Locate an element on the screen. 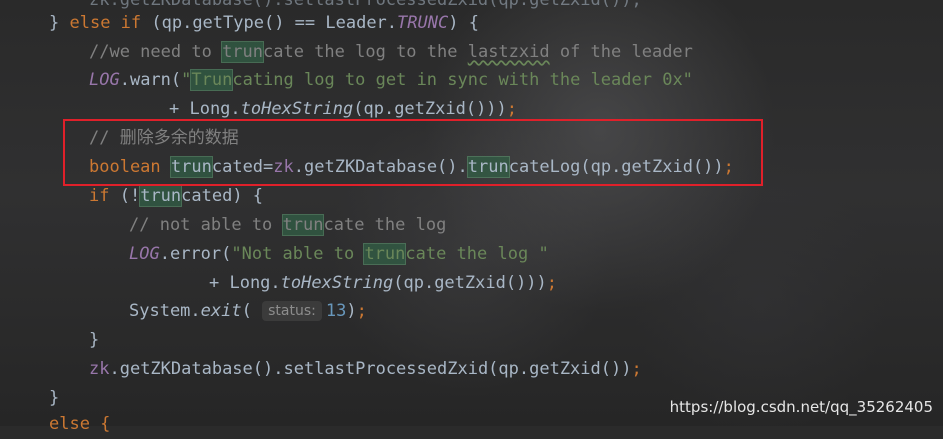  code-line: if (!truncated) { is located at coordinates (176, 196).